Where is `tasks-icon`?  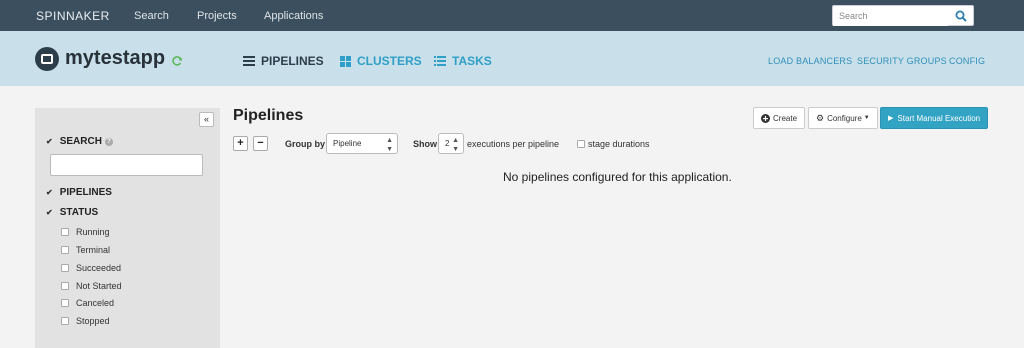 tasks-icon is located at coordinates (440, 61).